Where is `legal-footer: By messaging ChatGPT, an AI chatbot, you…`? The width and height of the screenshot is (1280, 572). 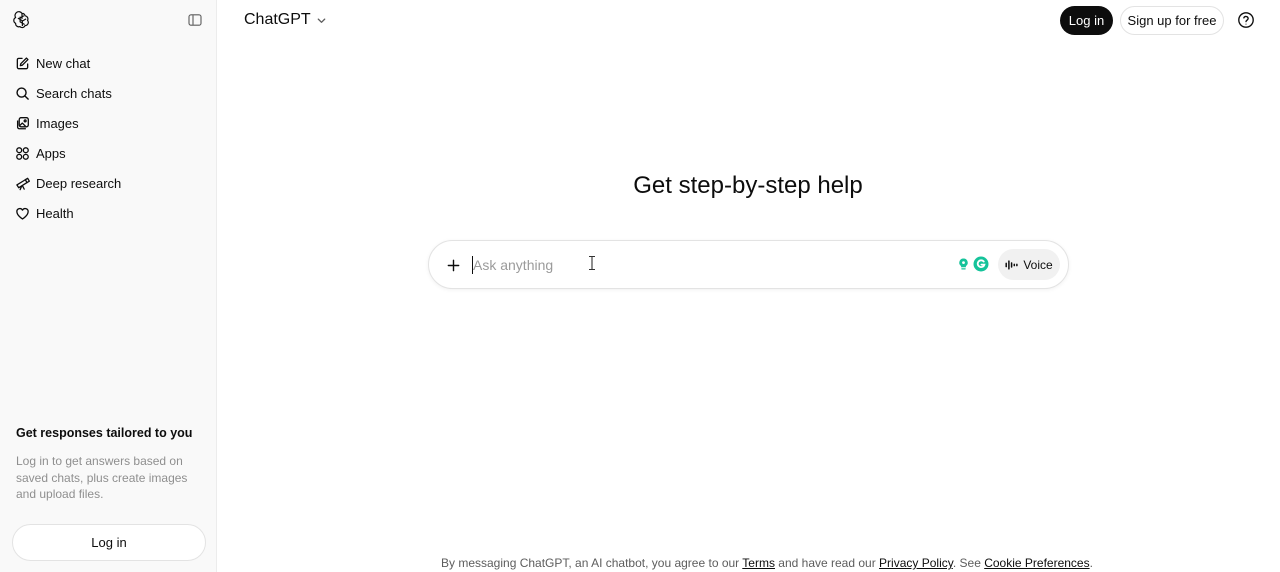
legal-footer: By messaging ChatGPT, an AI chatbot, you… is located at coordinates (767, 563).